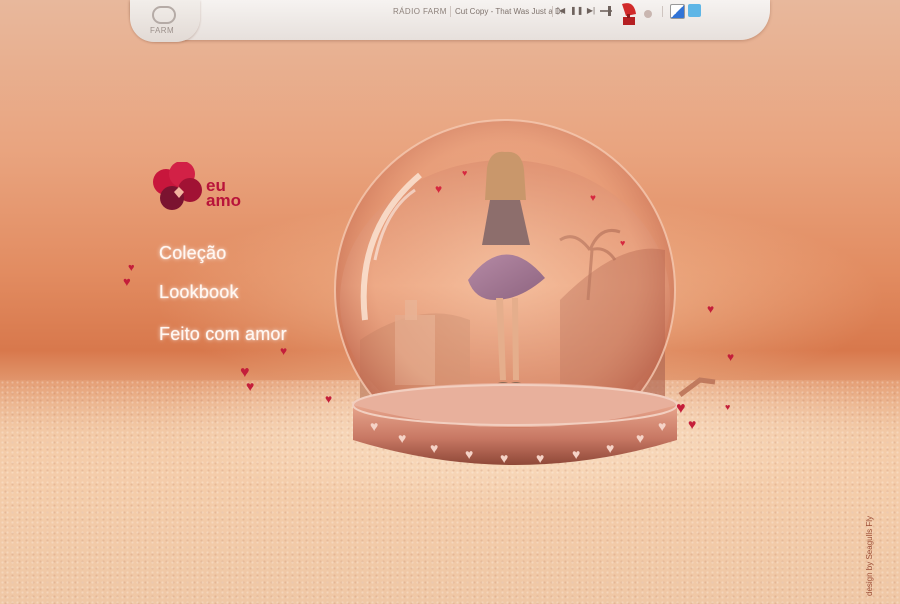 The image size is (900, 604). What do you see at coordinates (629, 15) in the screenshot?
I see `gramophone-icon` at bounding box center [629, 15].